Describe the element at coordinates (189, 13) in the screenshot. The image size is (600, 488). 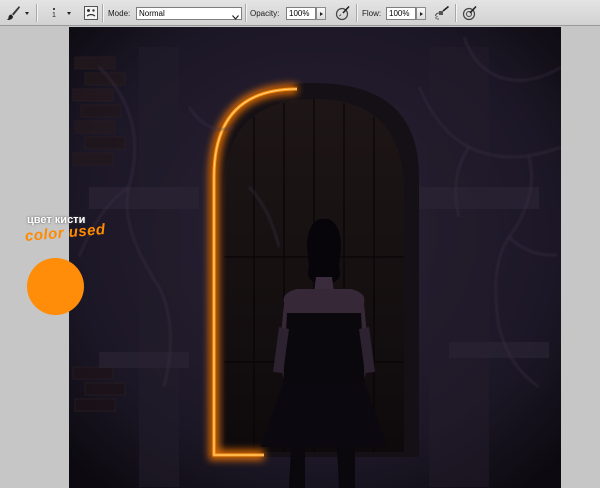
I see `mode-select: Normal` at that location.